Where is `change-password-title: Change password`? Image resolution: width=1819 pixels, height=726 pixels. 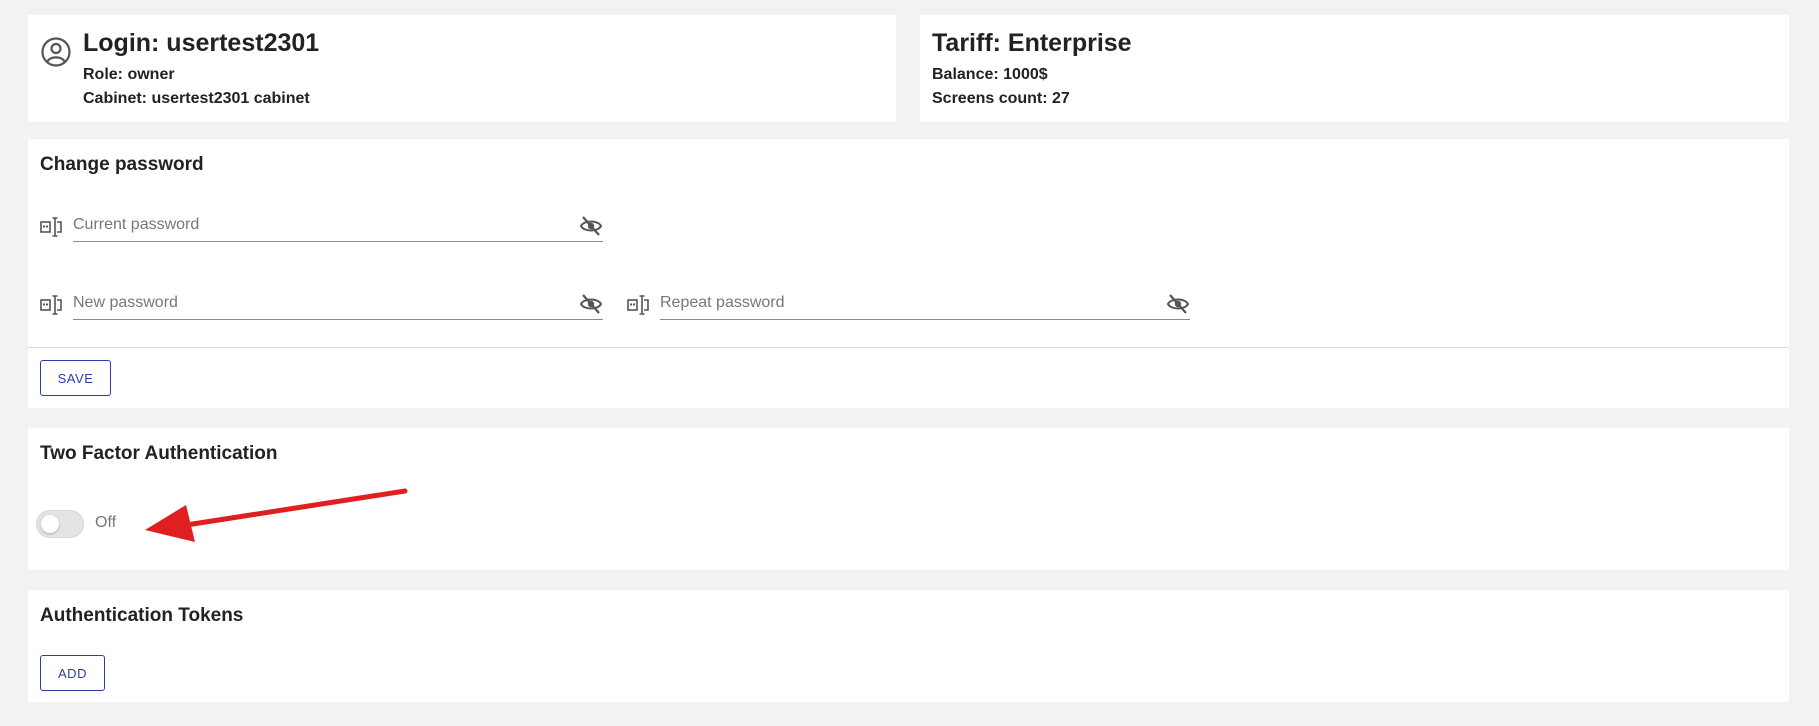 change-password-title: Change password is located at coordinates (122, 164).